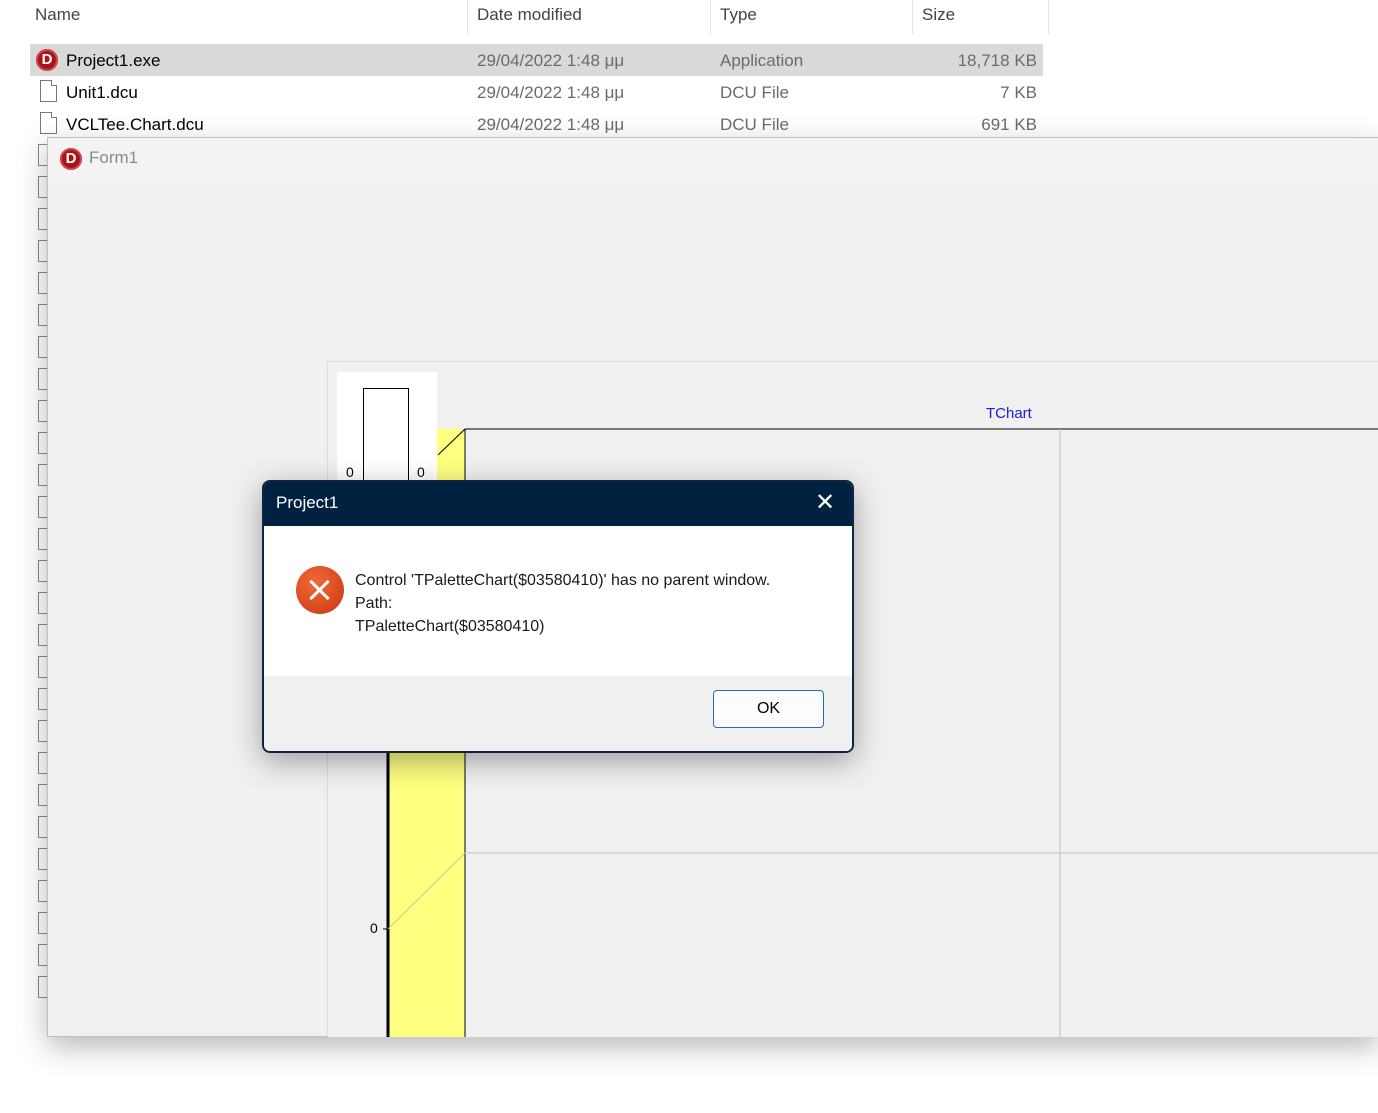 The image size is (1378, 1113). Describe the element at coordinates (102, 92) in the screenshot. I see `file-name: Unit1.dcu` at that location.